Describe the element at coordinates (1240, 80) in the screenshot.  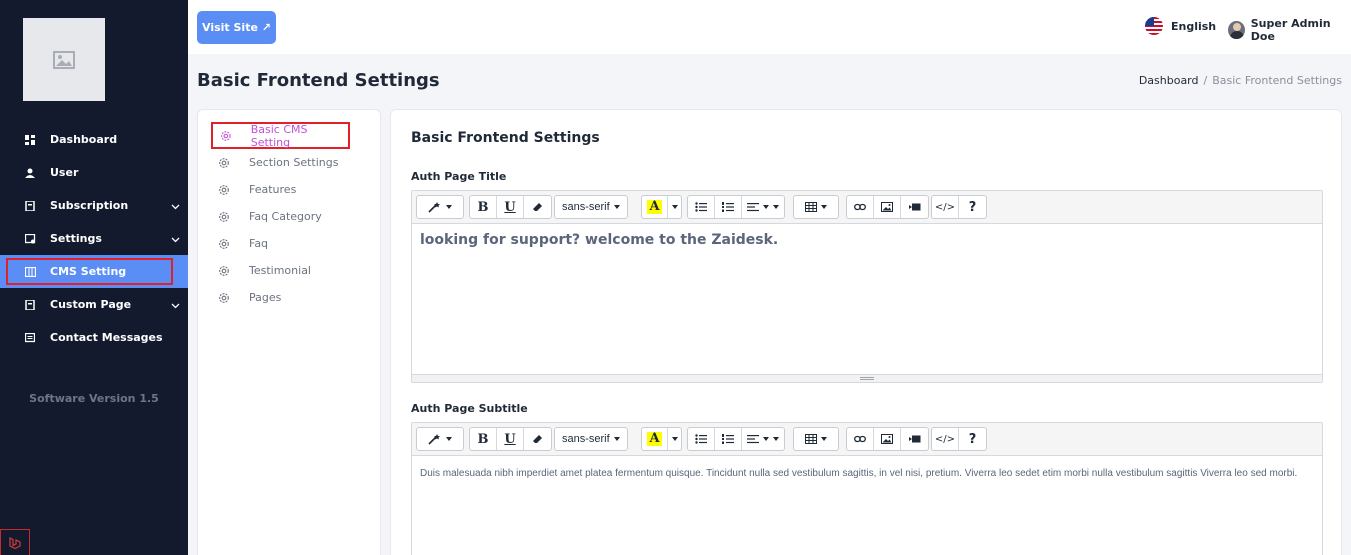
I see `breadcrumb: Dashboard / Basic Frontend Settings` at that location.